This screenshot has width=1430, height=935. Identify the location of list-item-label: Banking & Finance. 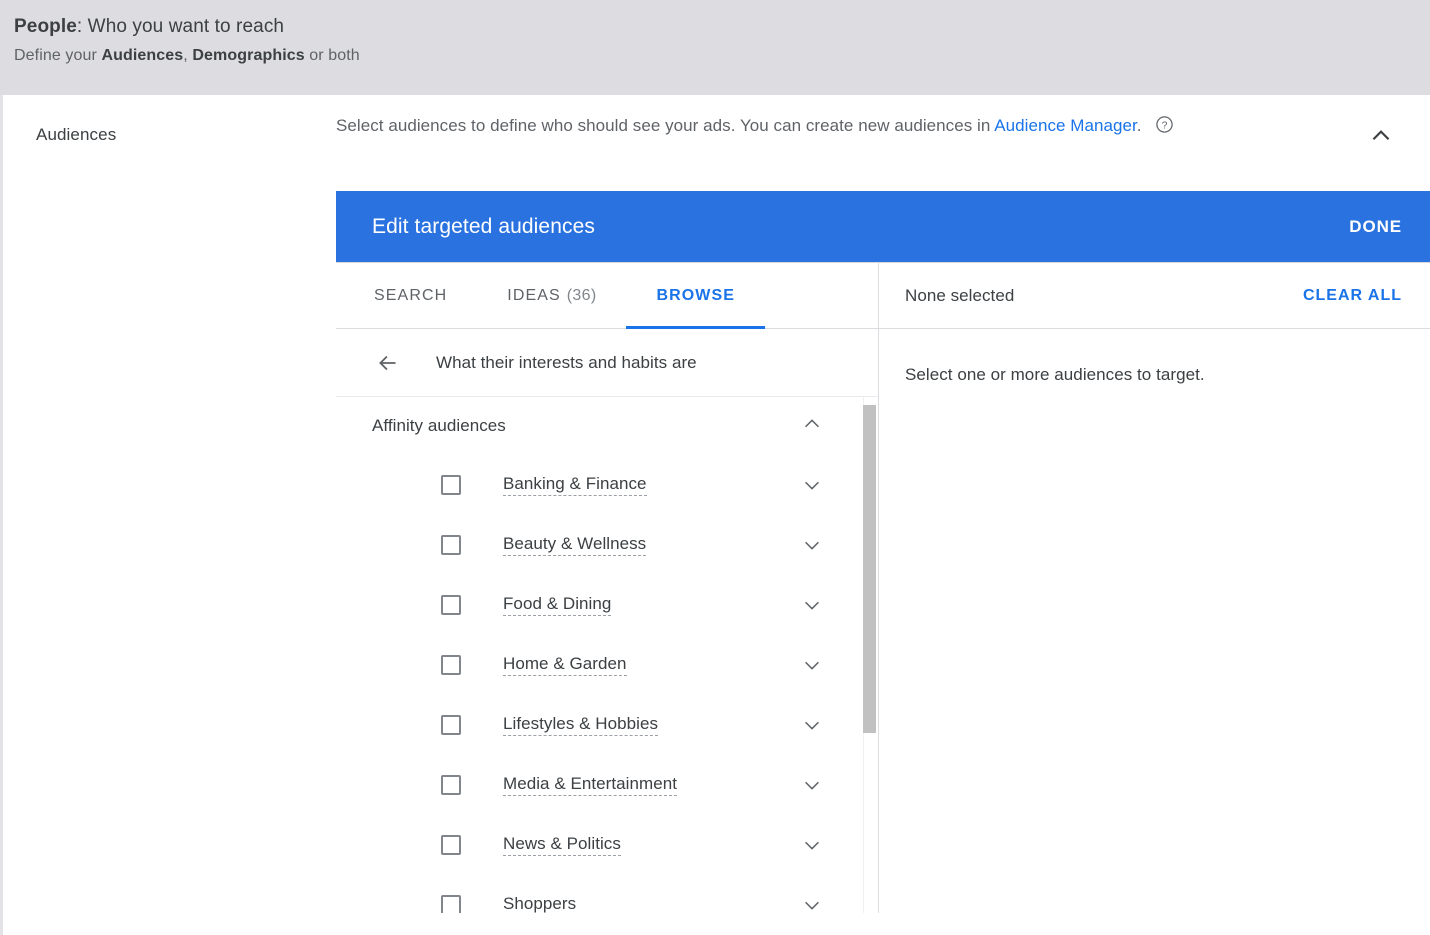
(575, 485).